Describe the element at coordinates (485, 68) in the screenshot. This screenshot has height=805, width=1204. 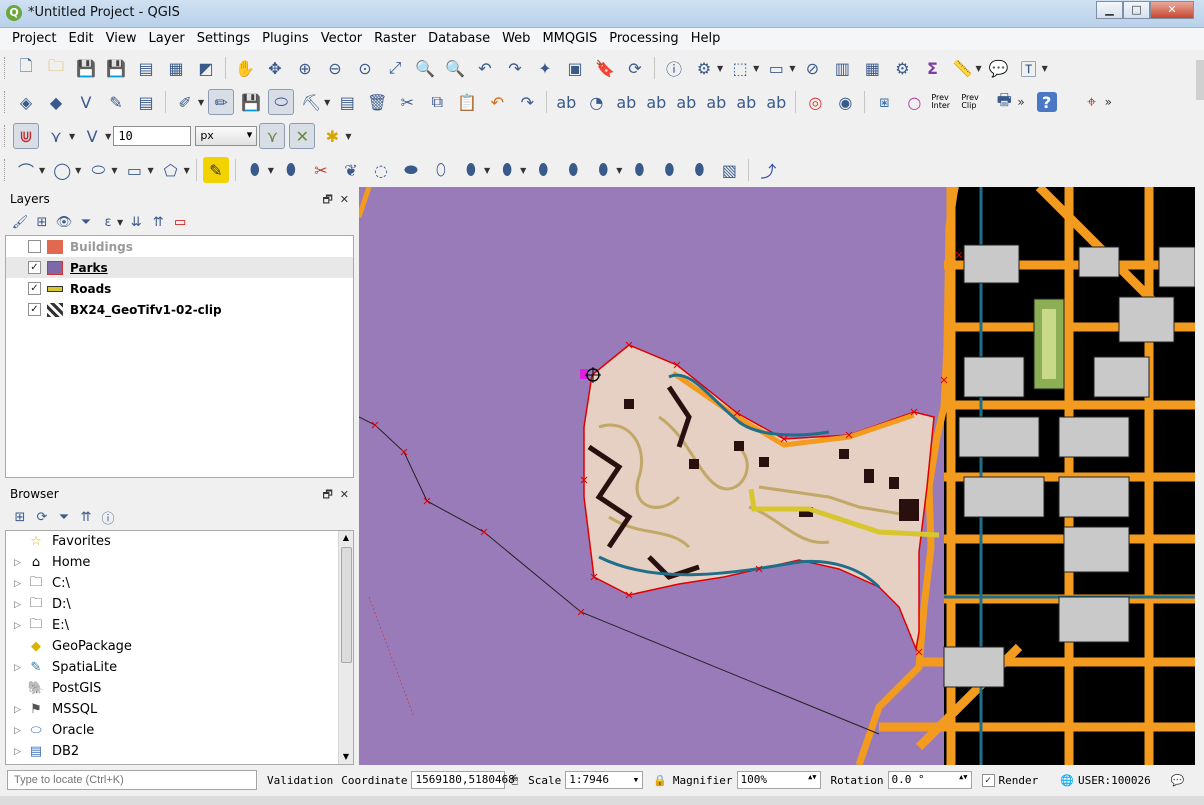
I see `zoom-last-icon: ↶` at that location.